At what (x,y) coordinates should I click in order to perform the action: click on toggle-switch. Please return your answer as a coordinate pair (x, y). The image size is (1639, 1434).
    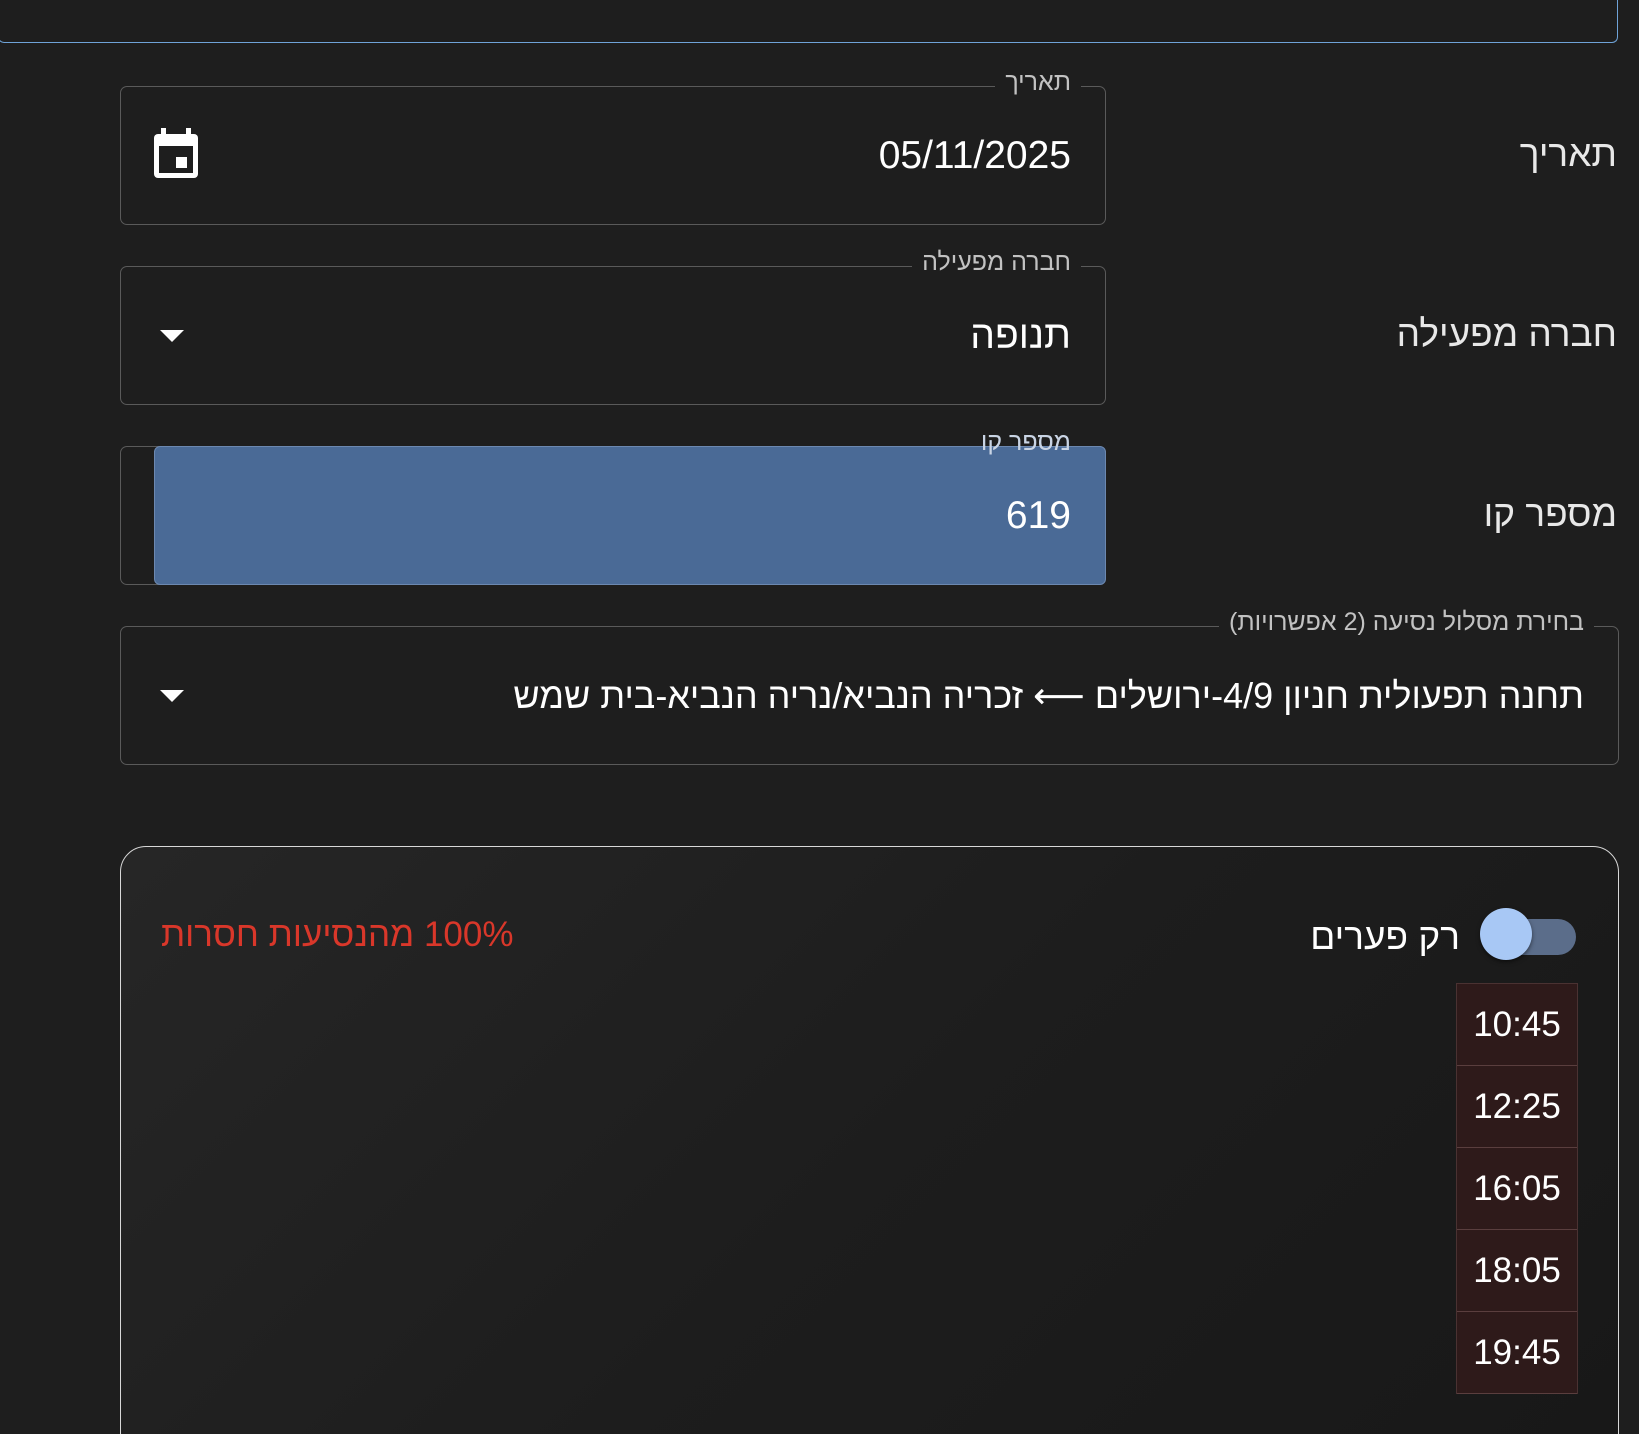
    Looking at the image, I should click on (1528, 934).